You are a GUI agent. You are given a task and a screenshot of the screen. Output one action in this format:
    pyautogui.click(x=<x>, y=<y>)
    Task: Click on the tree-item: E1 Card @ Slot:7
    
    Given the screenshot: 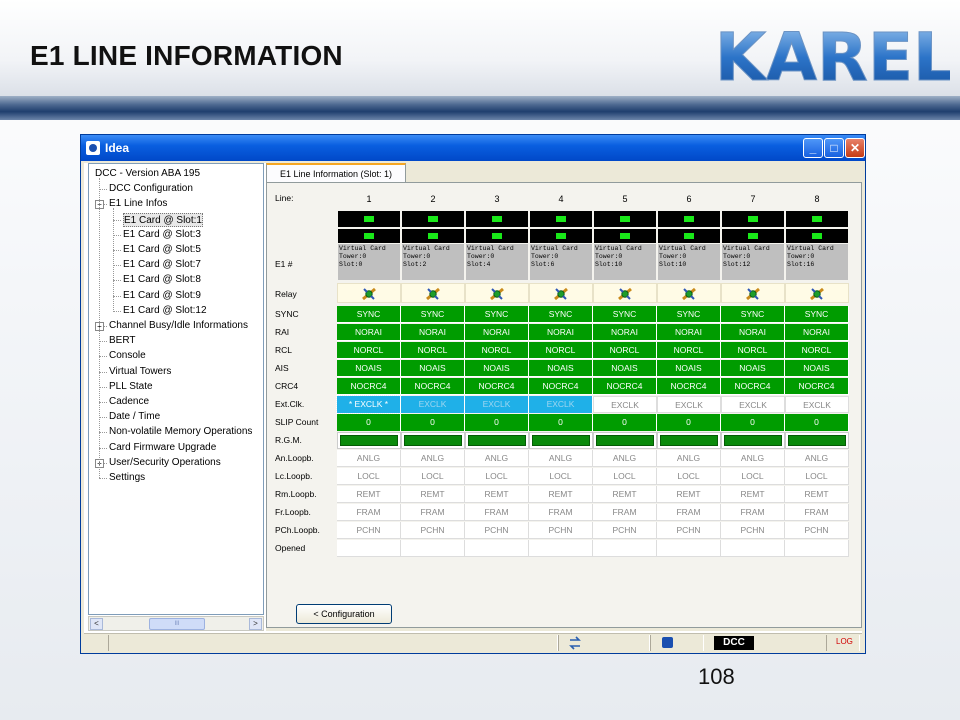 What is the action you would take?
    pyautogui.click(x=162, y=265)
    